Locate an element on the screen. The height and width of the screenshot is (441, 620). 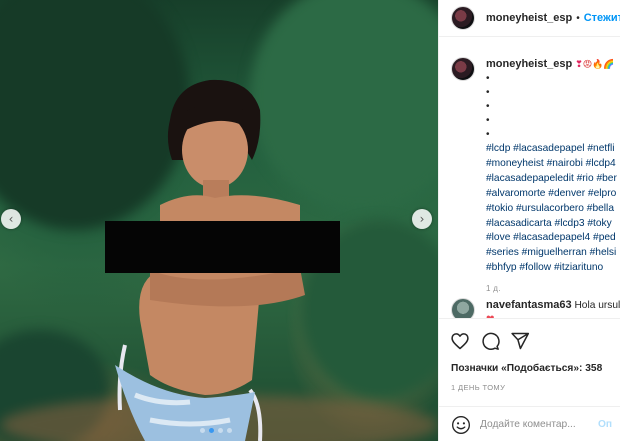
add-comment-form: Оп is located at coordinates (529, 423).